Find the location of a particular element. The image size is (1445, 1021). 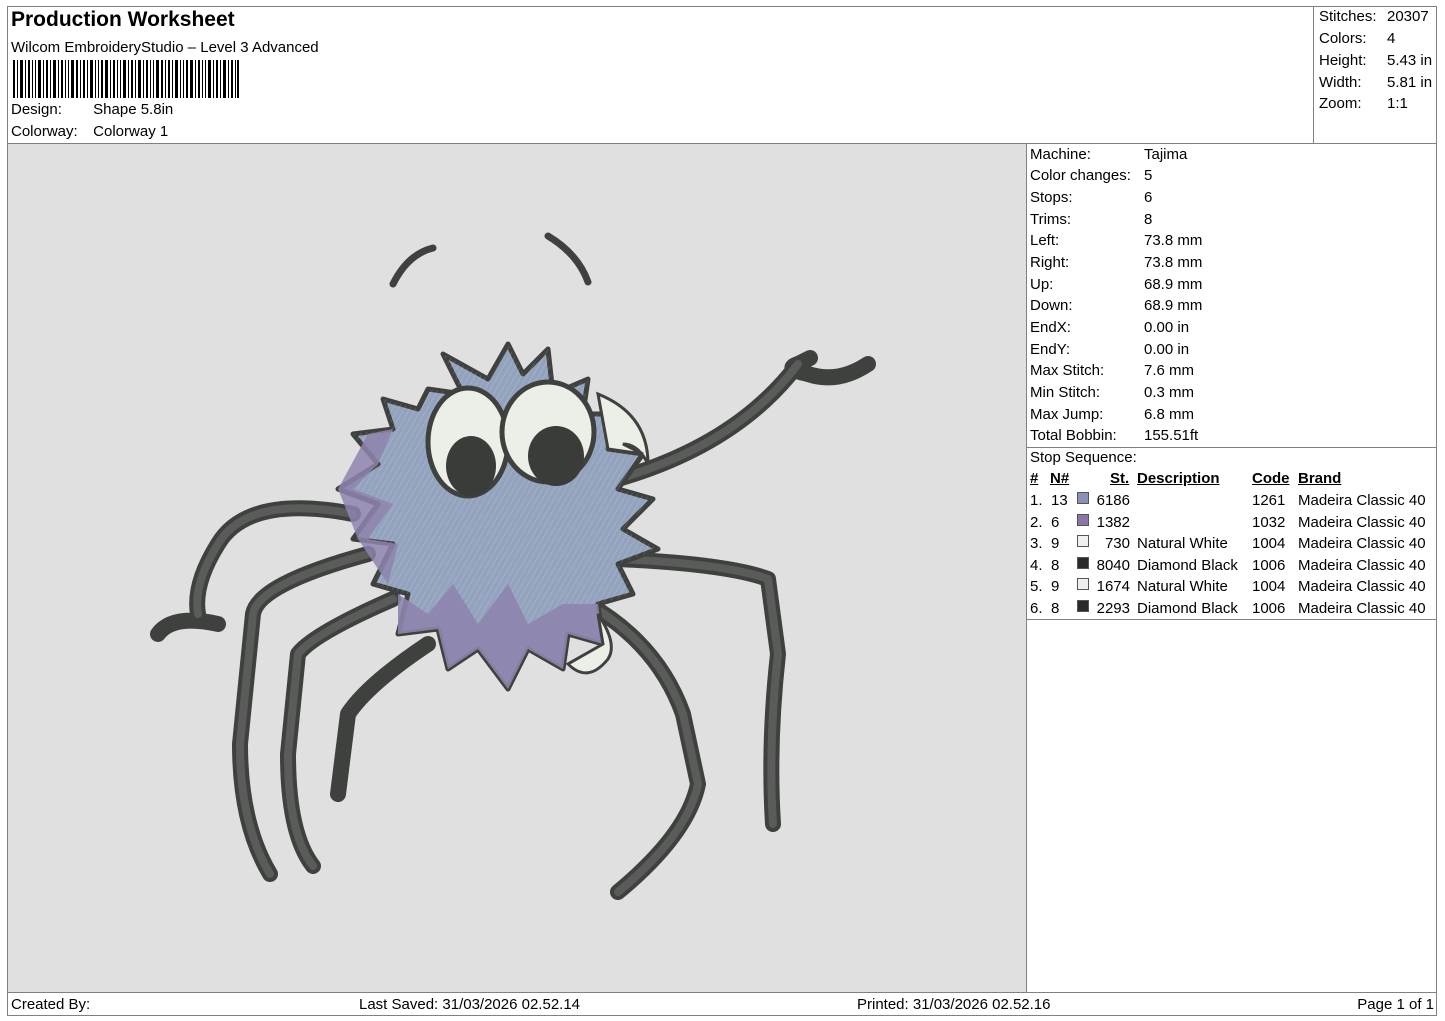

stops-row: Stops: 6 is located at coordinates (1091, 197).